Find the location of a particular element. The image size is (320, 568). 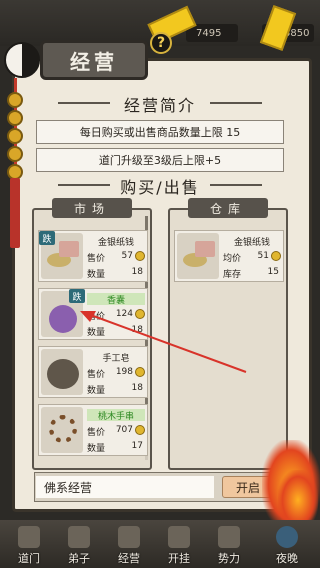

soap-icon is located at coordinates (63, 374).